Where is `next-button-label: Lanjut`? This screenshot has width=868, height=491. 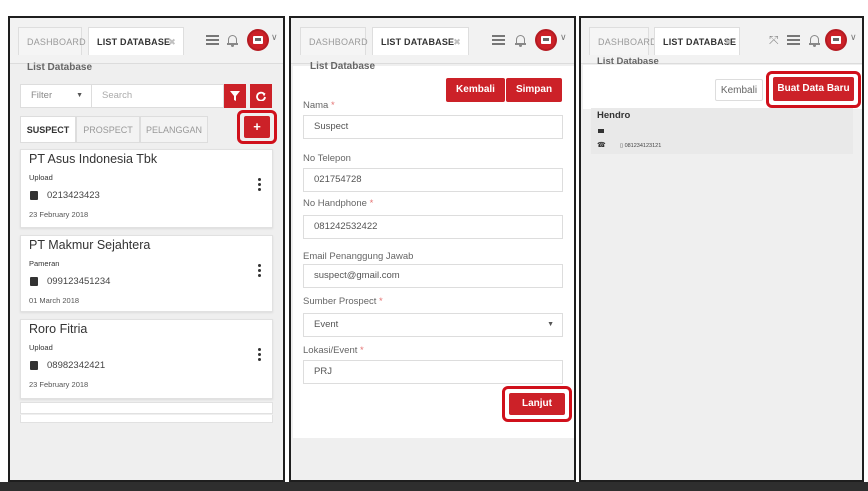
next-button-label: Lanjut is located at coordinates (537, 403).